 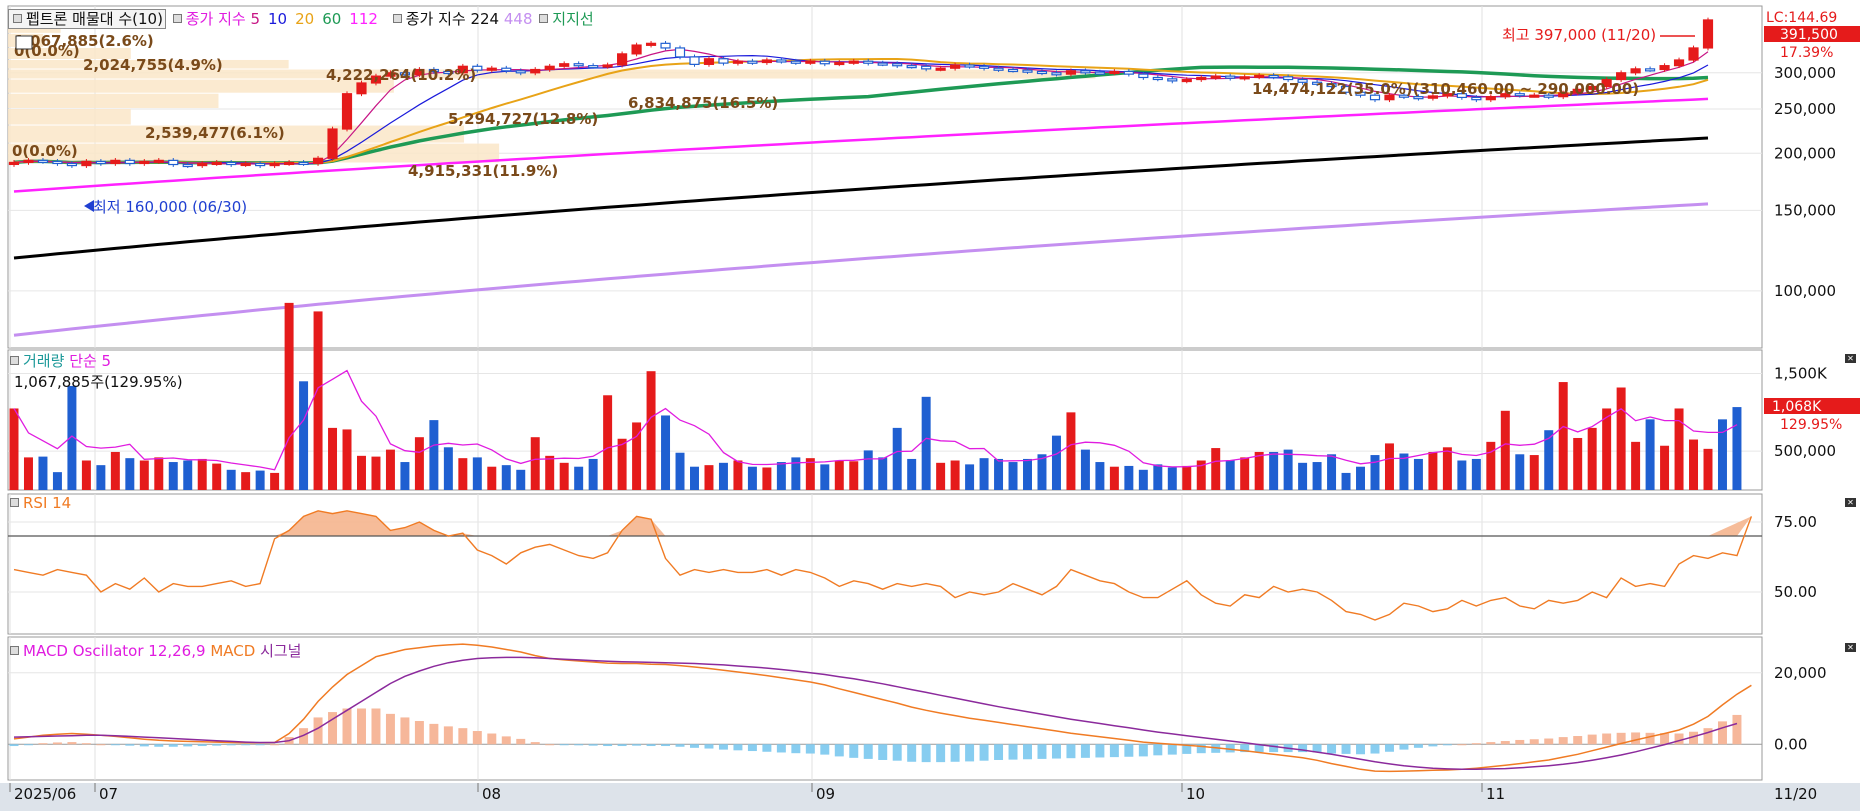 What do you see at coordinates (47, 503) in the screenshot?
I see `rsi-legend-label: RSI 14` at bounding box center [47, 503].